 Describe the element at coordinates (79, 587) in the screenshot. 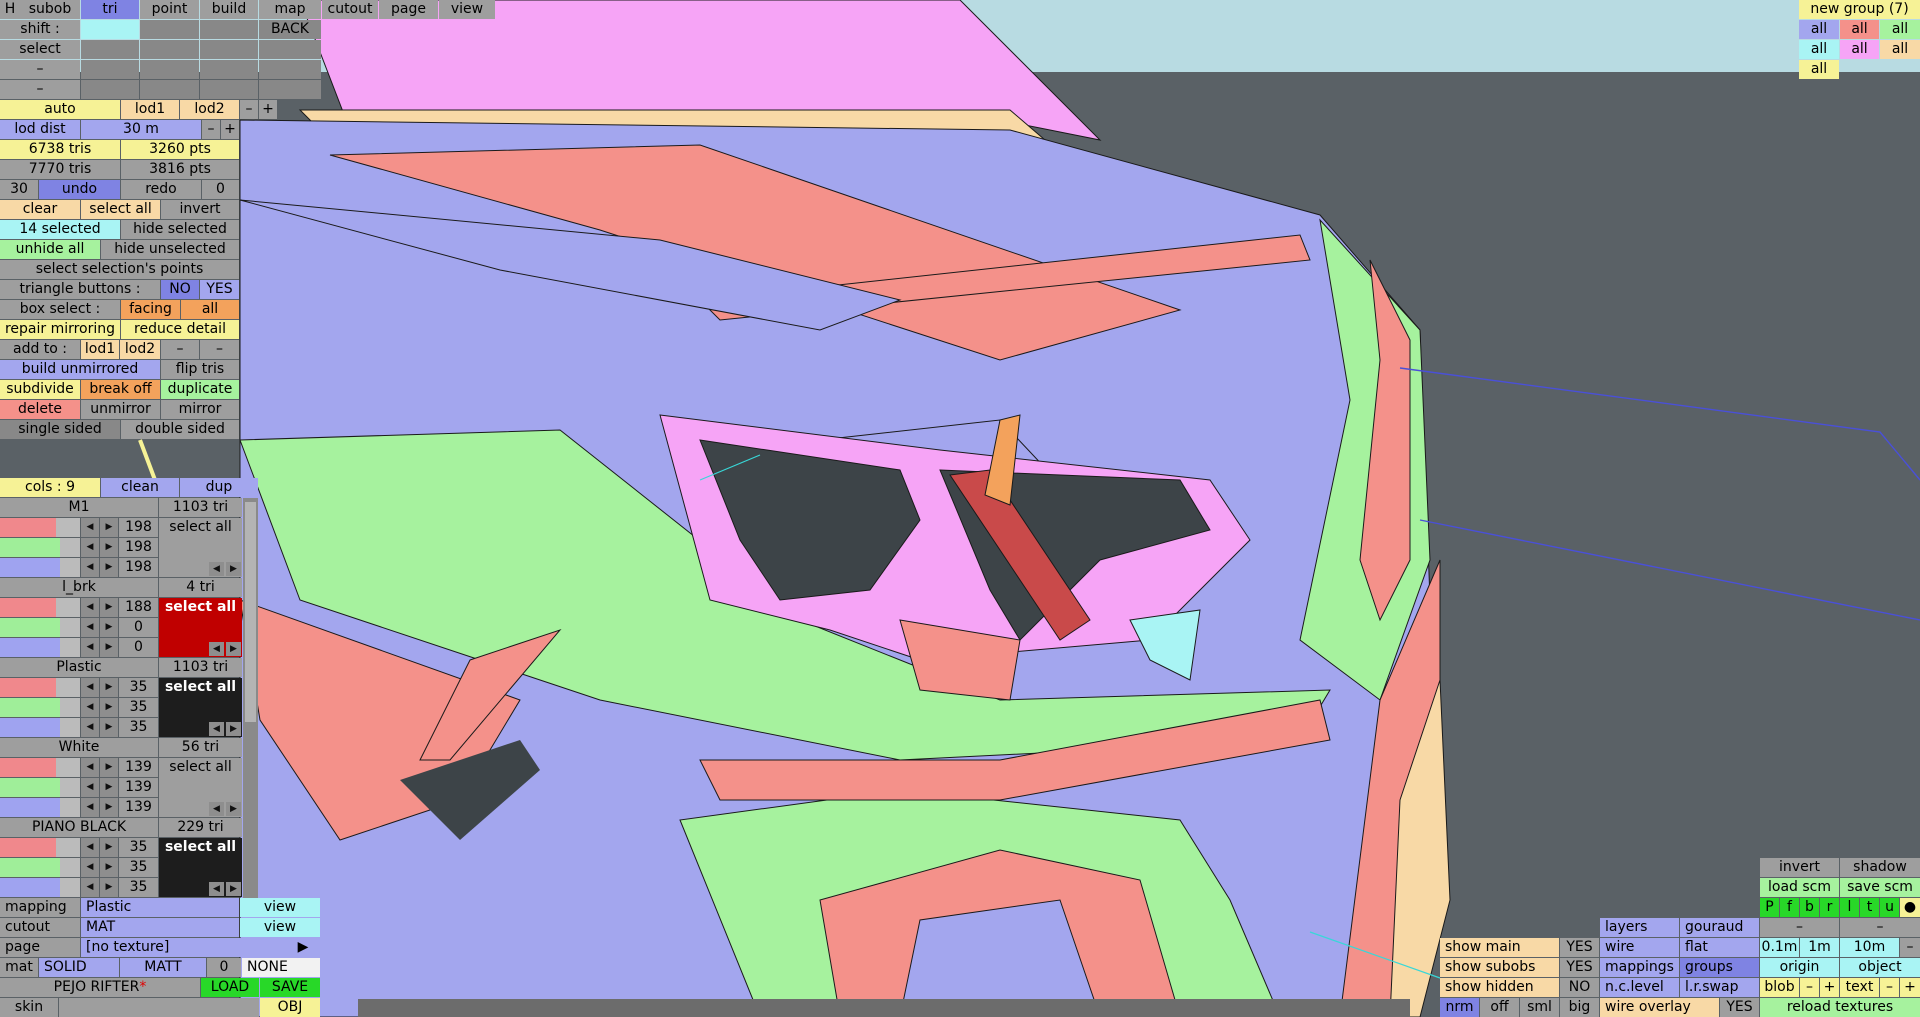

I see `material-name: l_brk` at that location.